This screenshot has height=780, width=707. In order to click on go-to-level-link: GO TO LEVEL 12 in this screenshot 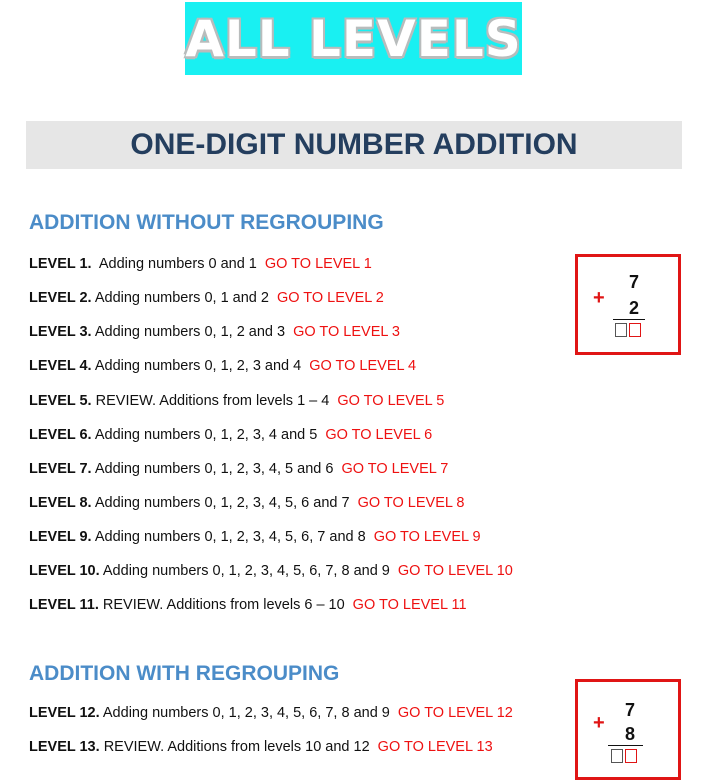, I will do `click(455, 713)`.